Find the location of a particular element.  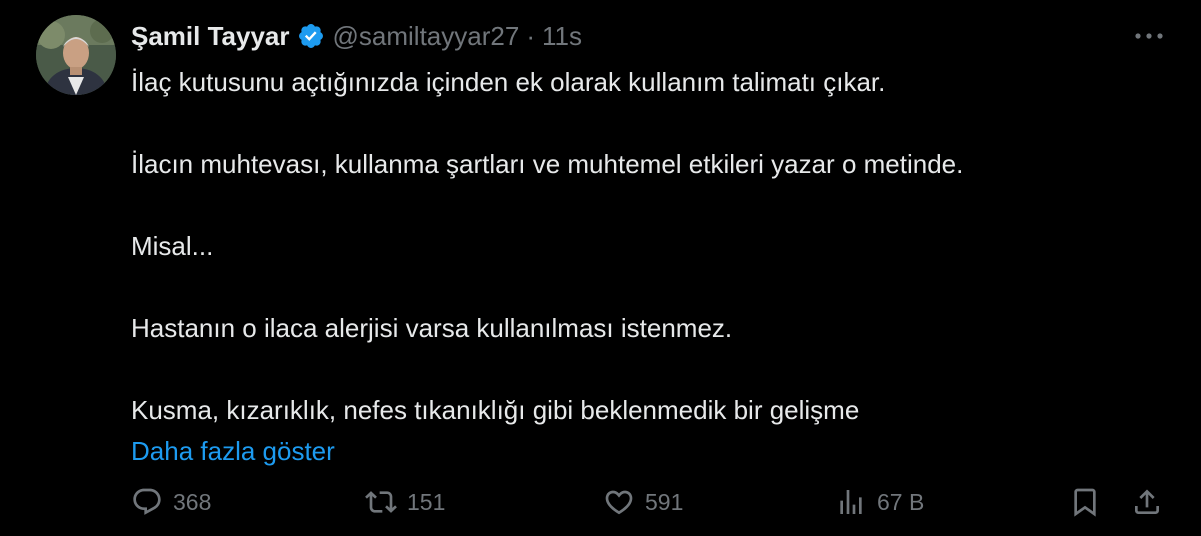

bookmark-icon is located at coordinates (1085, 502).